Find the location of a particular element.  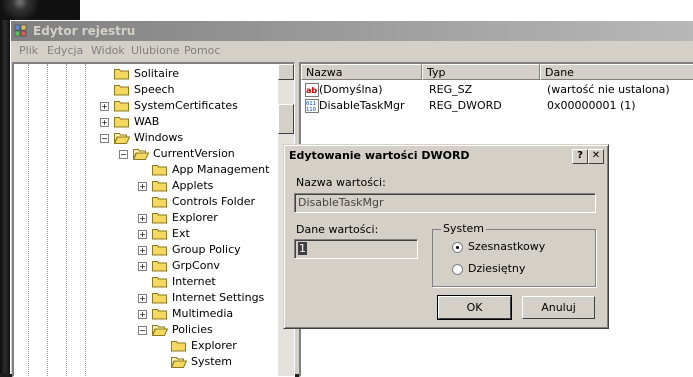

hex-radio is located at coordinates (457, 247).